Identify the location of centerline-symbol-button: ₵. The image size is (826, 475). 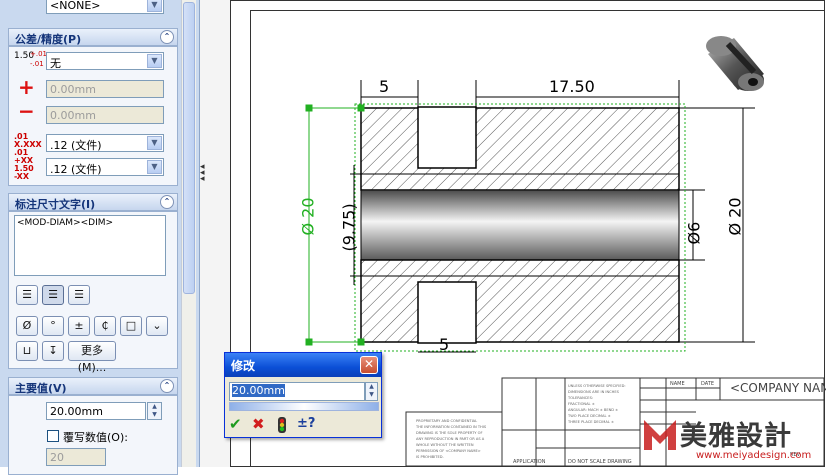
(105, 326).